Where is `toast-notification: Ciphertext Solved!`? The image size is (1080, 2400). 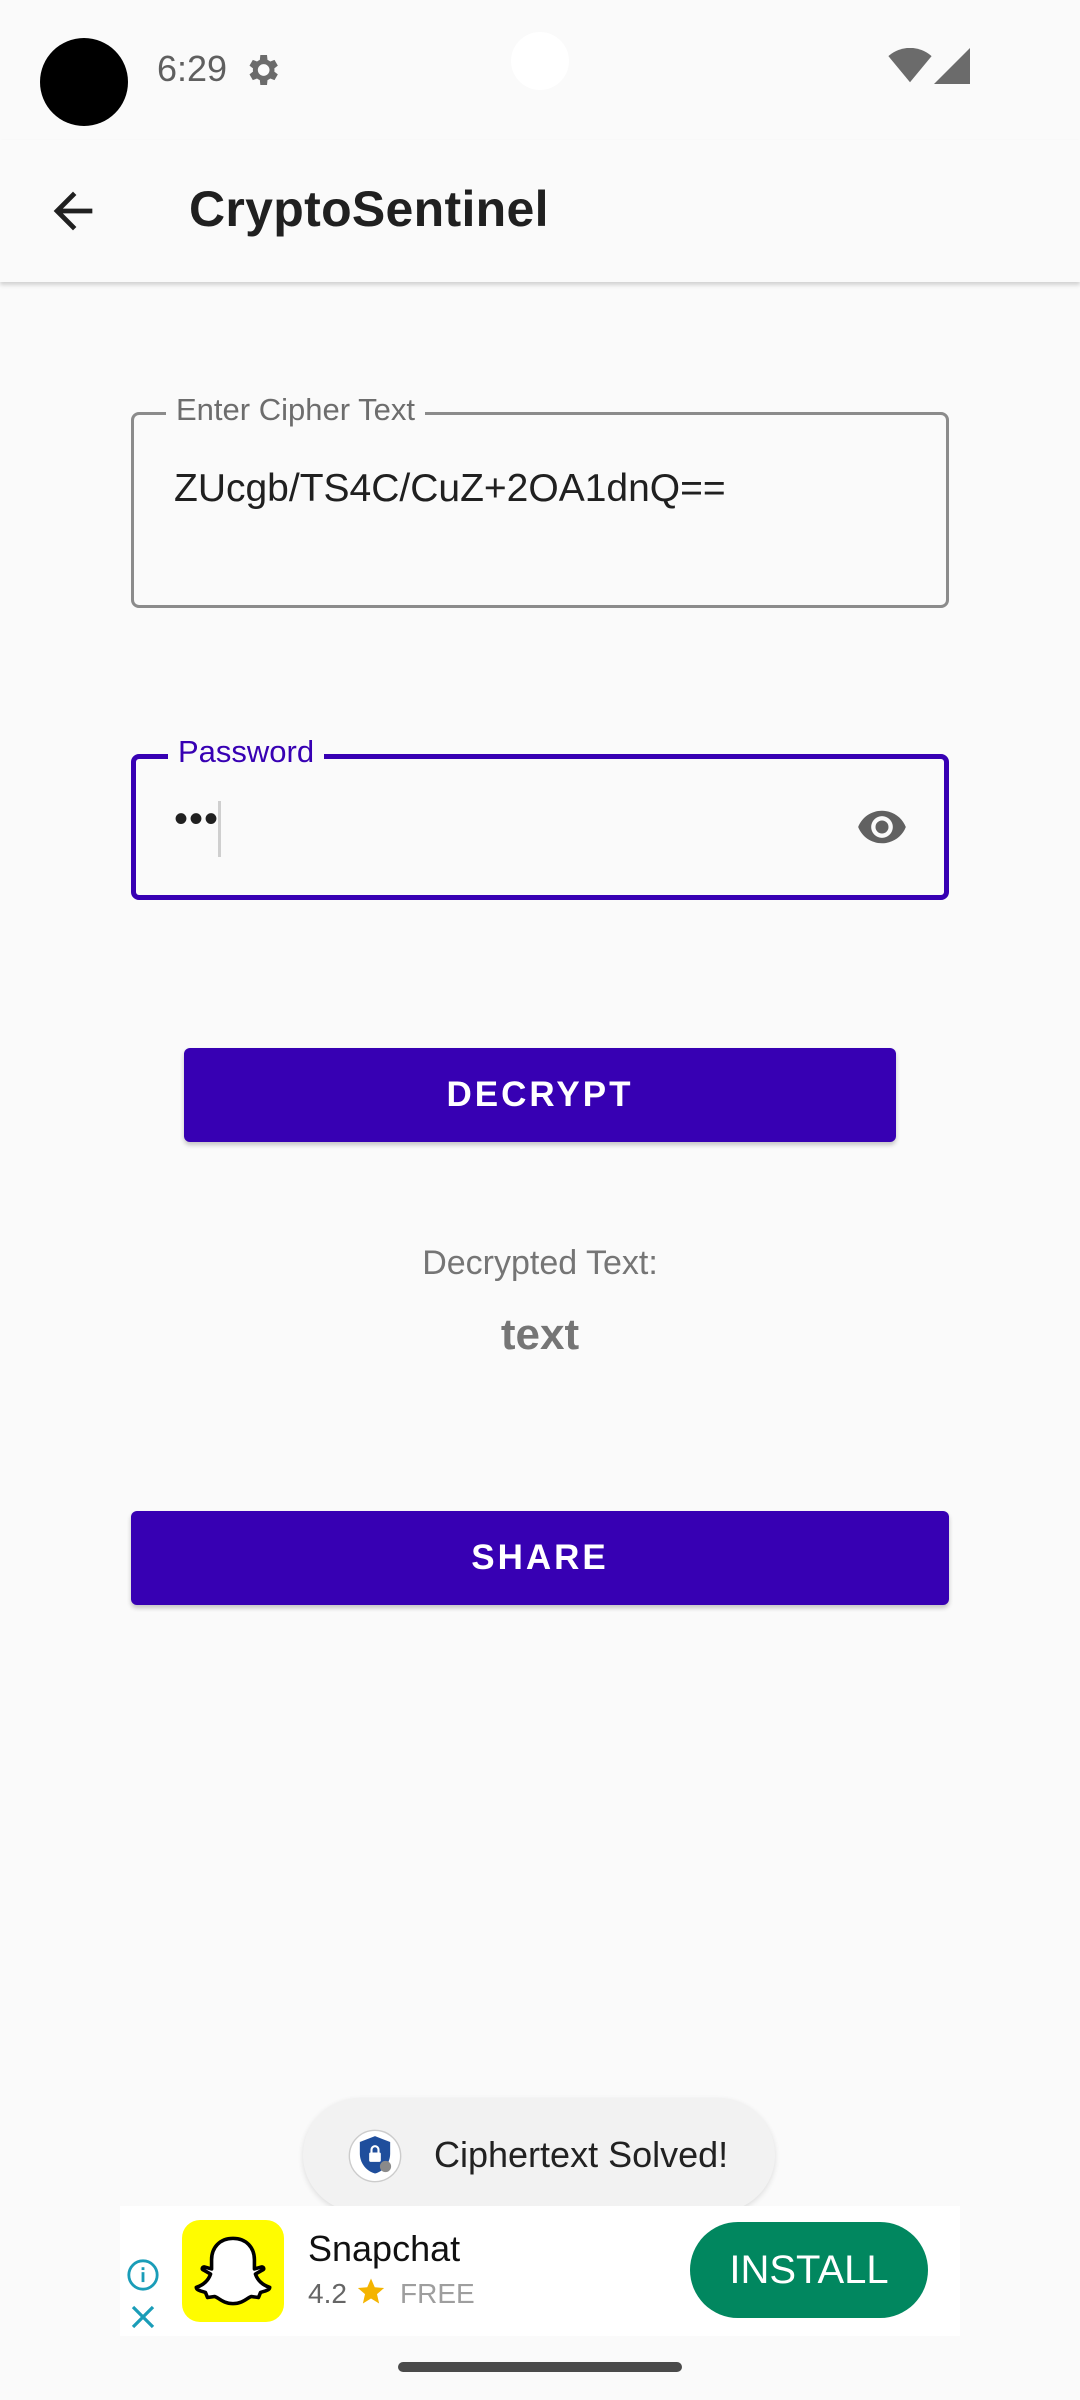
toast-notification: Ciphertext Solved! is located at coordinates (539, 2155).